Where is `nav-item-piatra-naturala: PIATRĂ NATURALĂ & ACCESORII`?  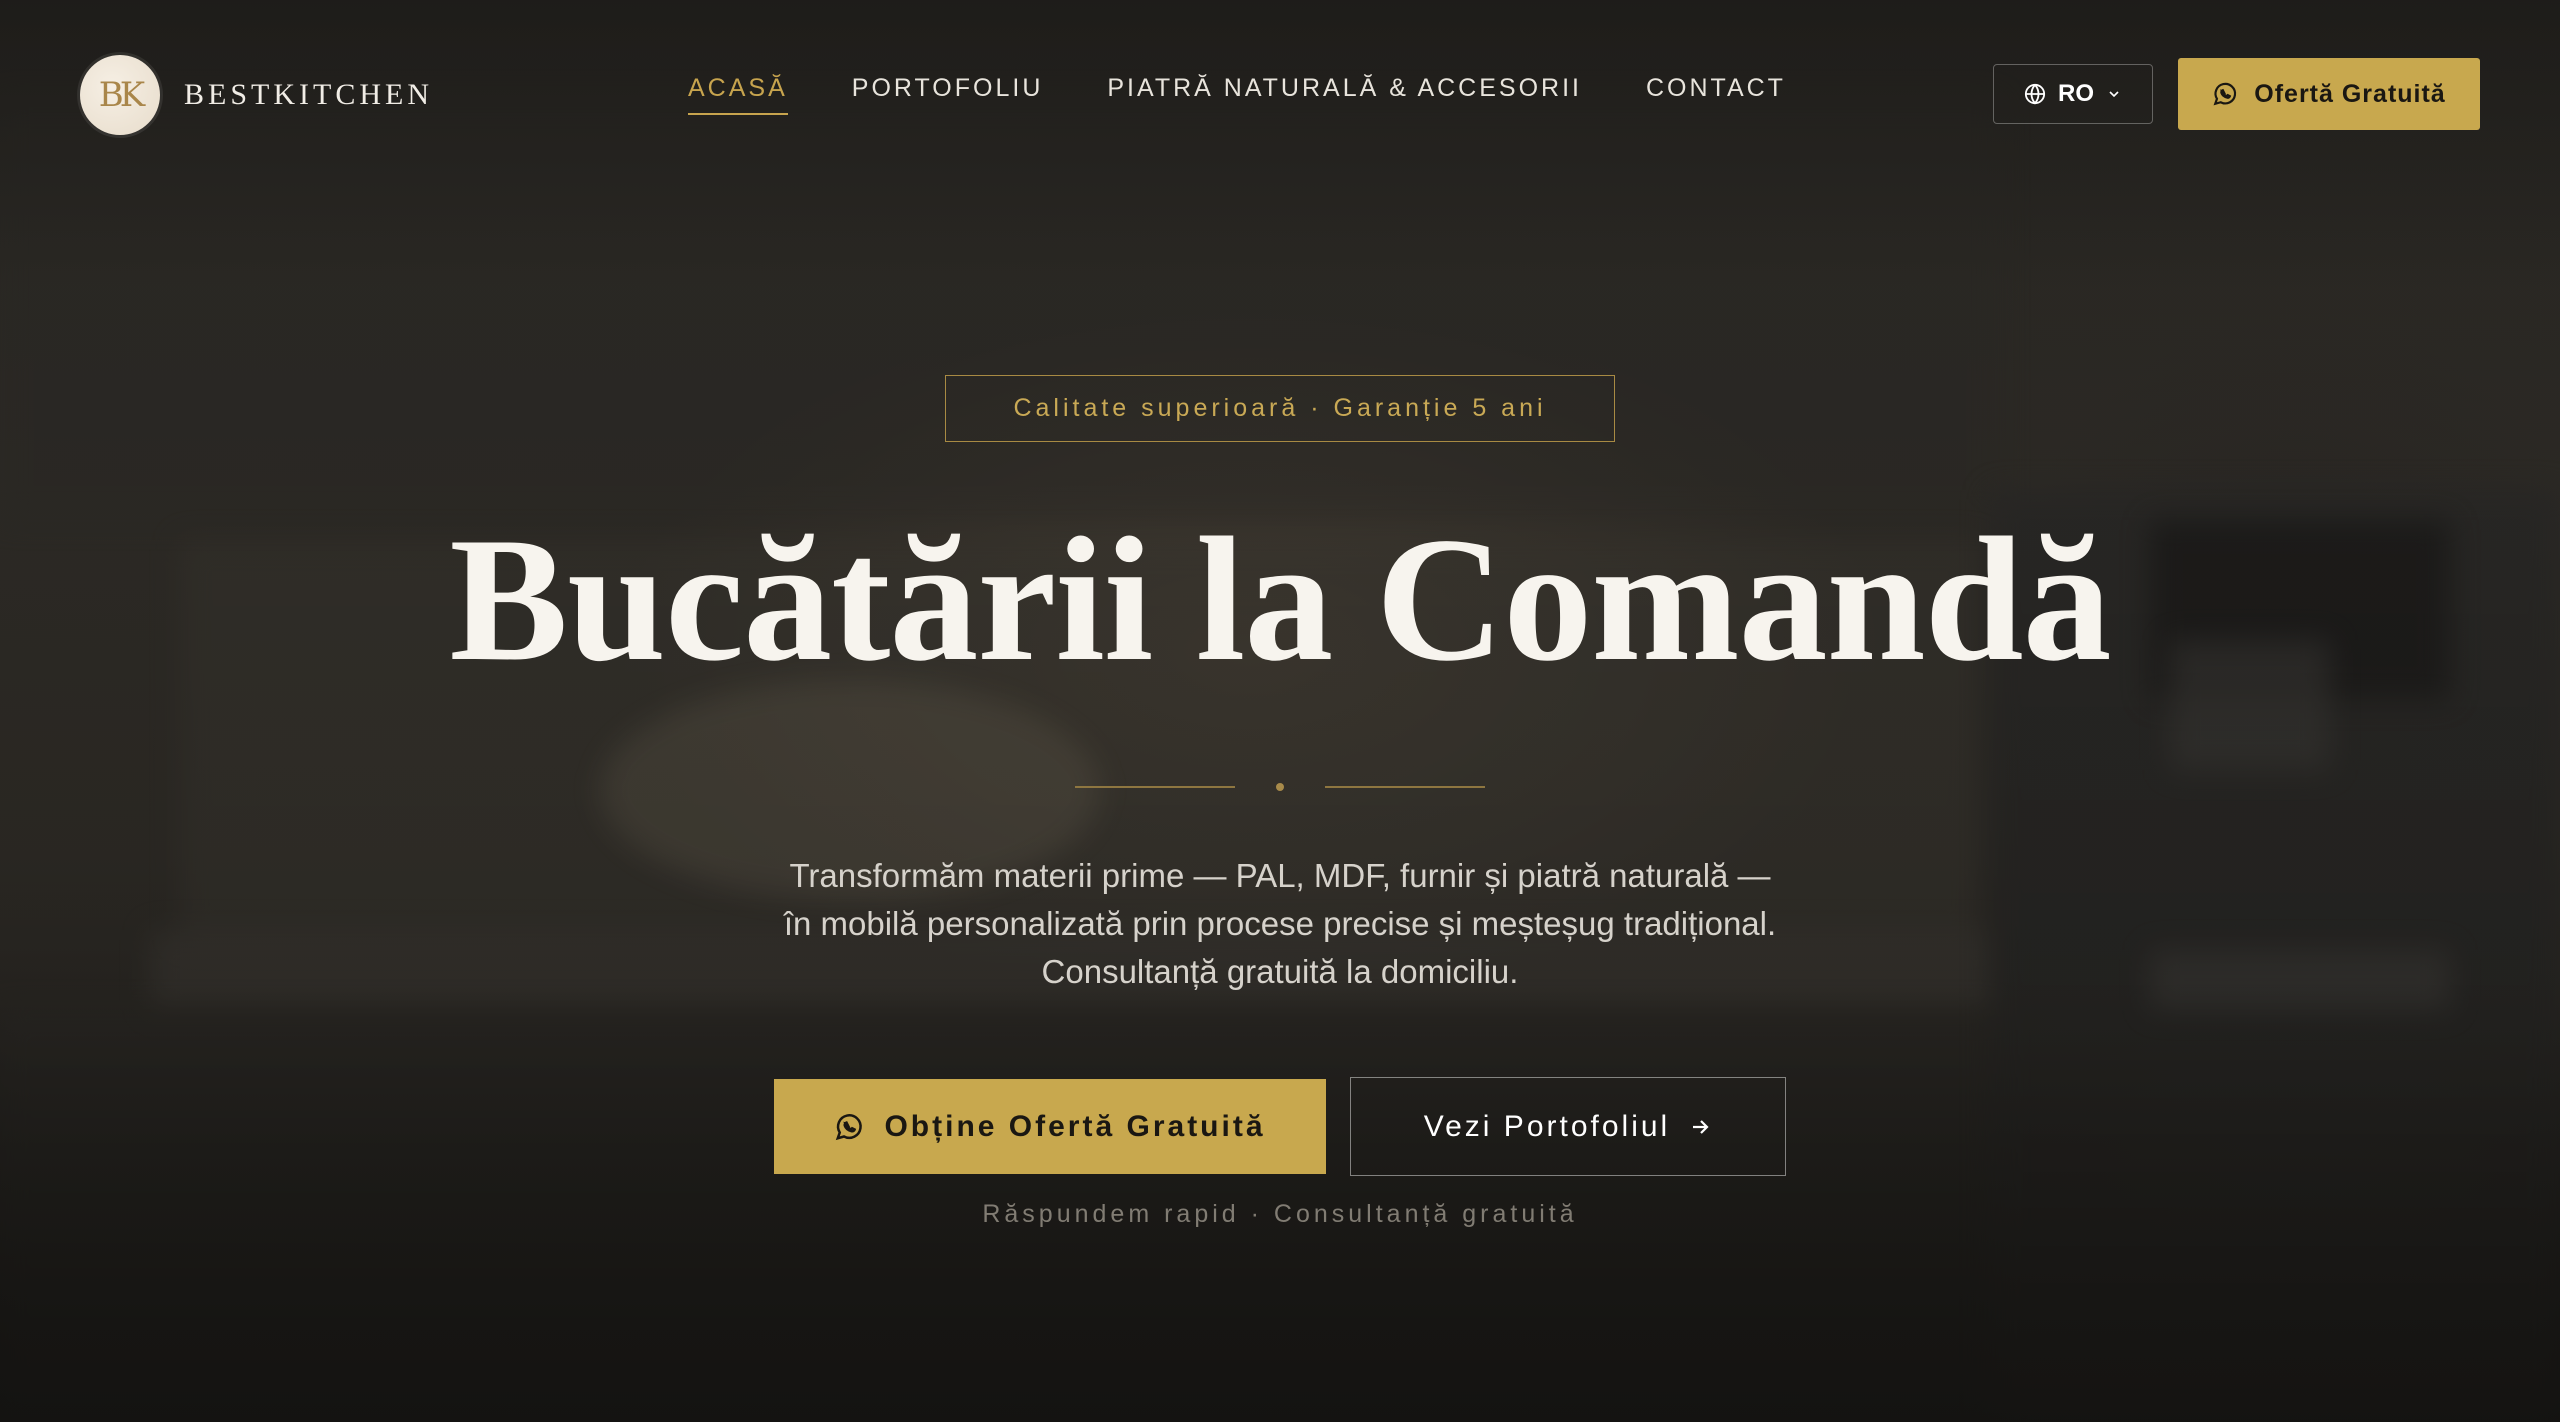 nav-item-piatra-naturala: PIATRĂ NATURALĂ & ACCESORII is located at coordinates (1344, 93).